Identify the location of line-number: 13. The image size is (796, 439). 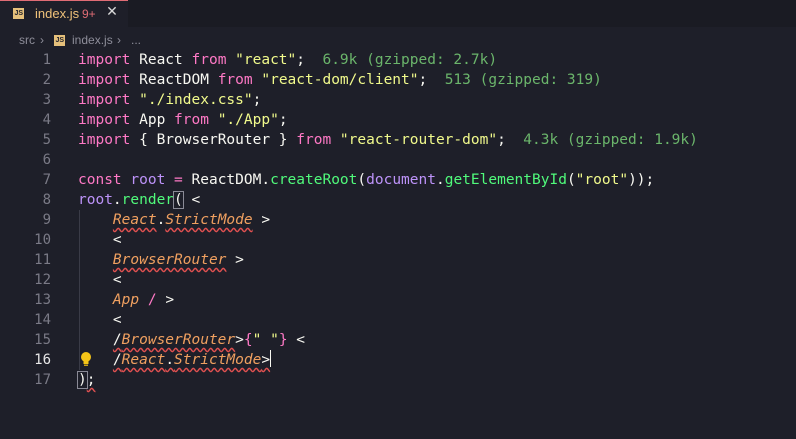
(42, 300).